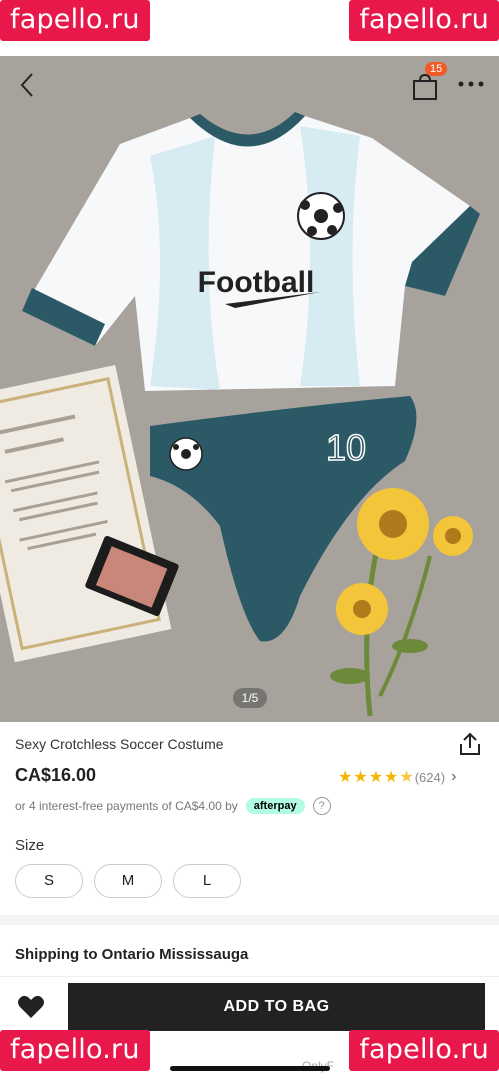  Describe the element at coordinates (346, 447) in the screenshot. I see `number-text: 10` at that location.